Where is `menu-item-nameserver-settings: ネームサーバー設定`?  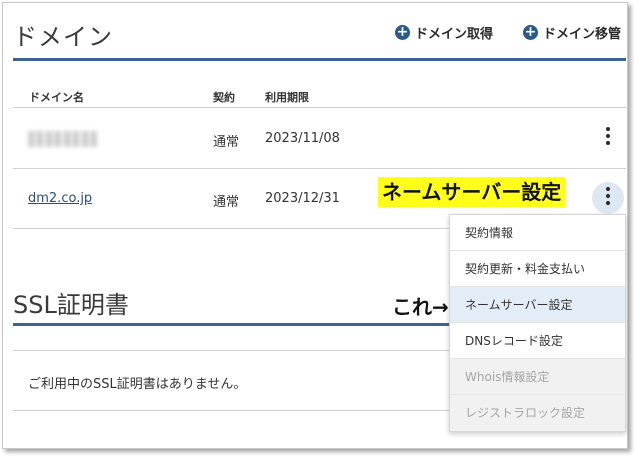
menu-item-nameserver-settings: ネームサーバー設定 is located at coordinates (537, 305).